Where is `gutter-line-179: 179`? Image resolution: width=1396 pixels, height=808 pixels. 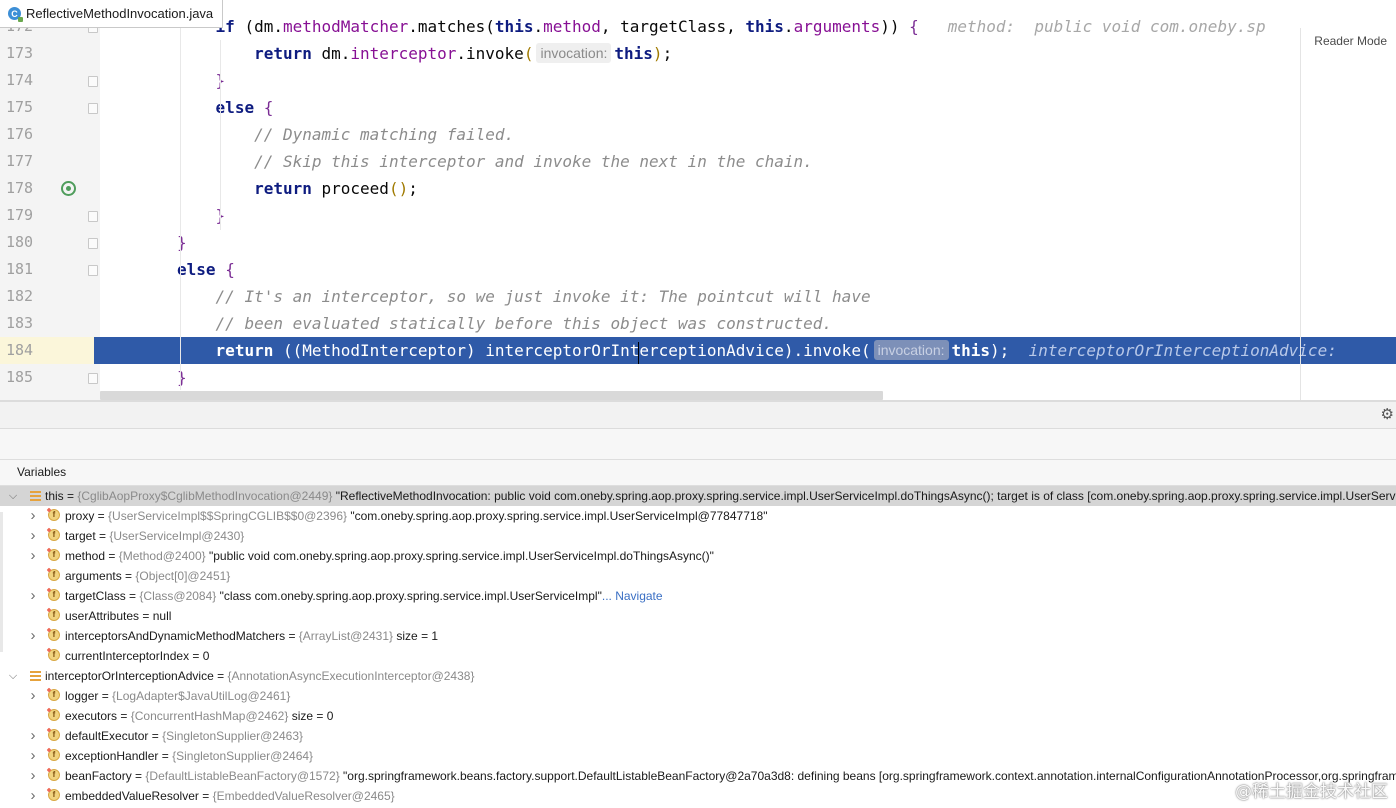
gutter-line-179: 179 is located at coordinates (50, 215).